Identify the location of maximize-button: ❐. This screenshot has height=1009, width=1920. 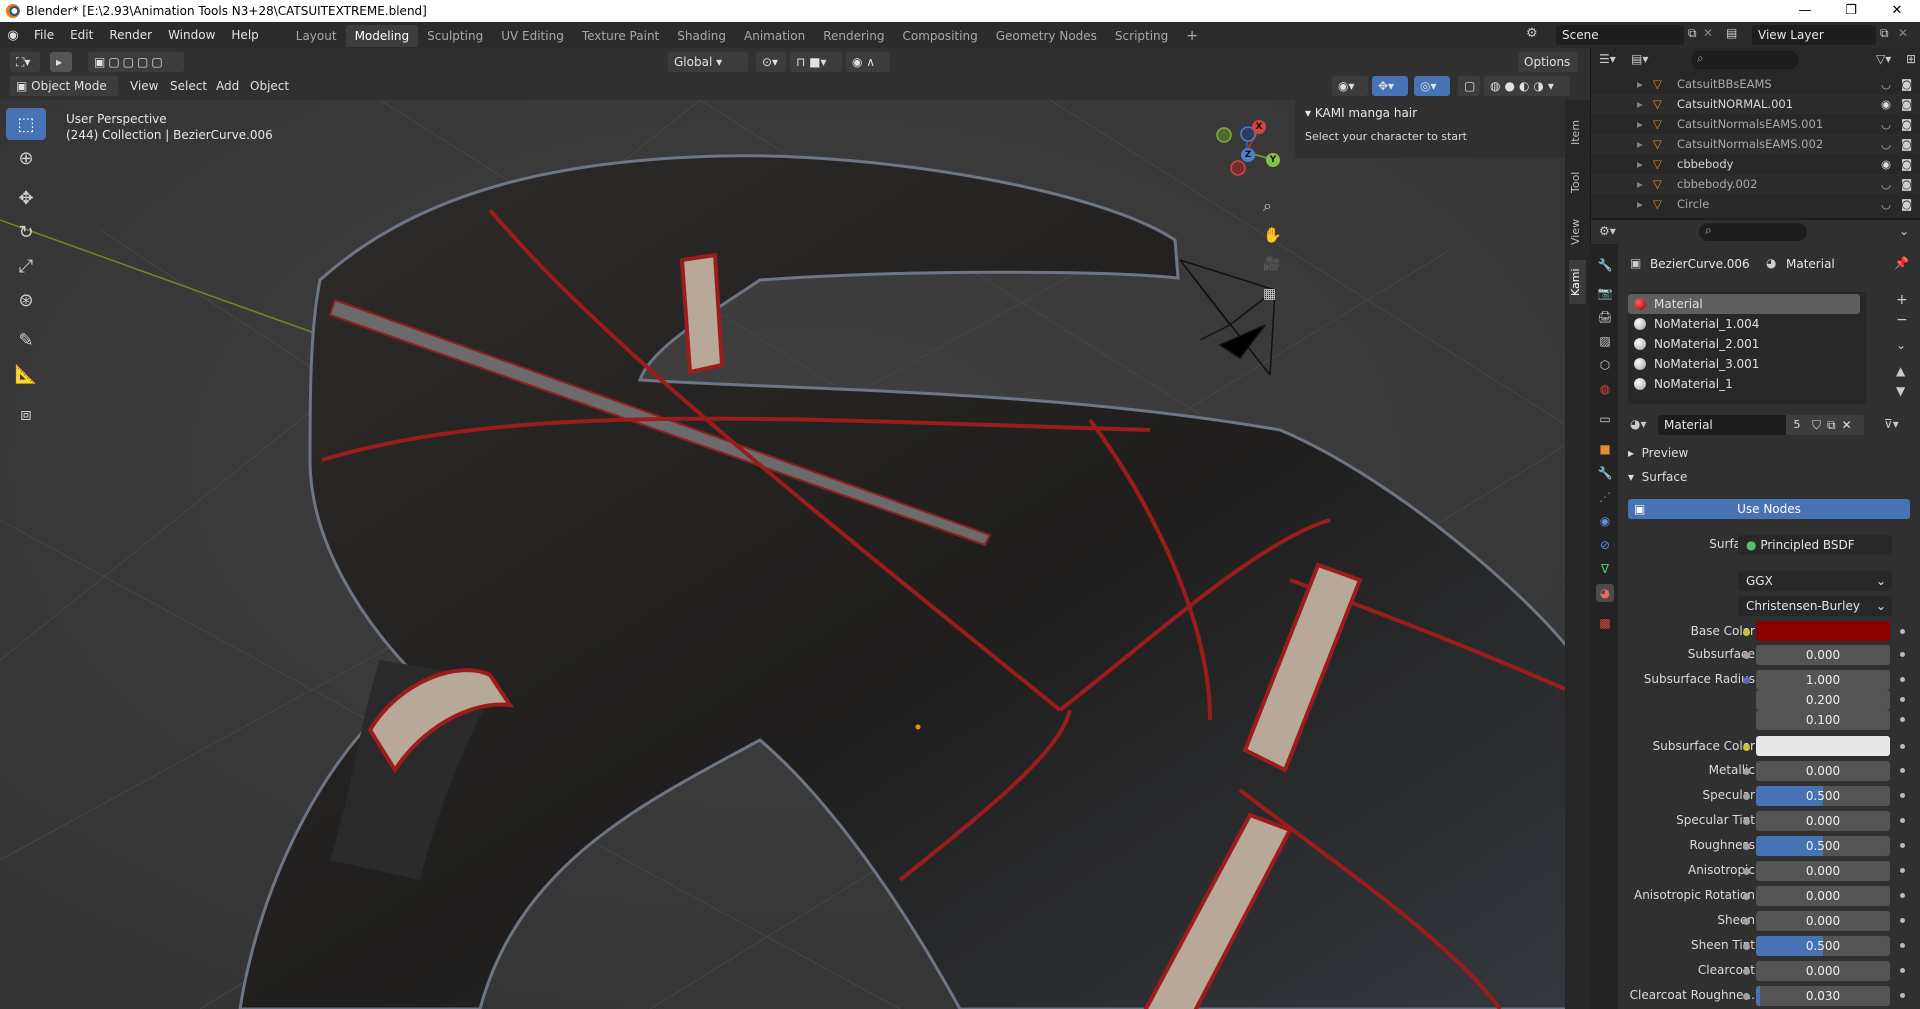
(1851, 11).